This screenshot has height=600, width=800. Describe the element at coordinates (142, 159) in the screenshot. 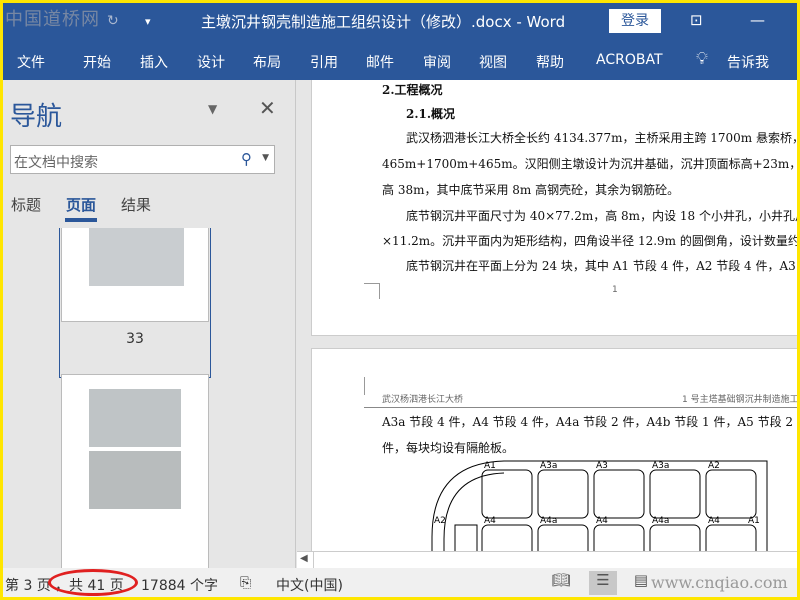

I see `nav-search-input: 在文档中搜索 ⚲ ▼` at that location.